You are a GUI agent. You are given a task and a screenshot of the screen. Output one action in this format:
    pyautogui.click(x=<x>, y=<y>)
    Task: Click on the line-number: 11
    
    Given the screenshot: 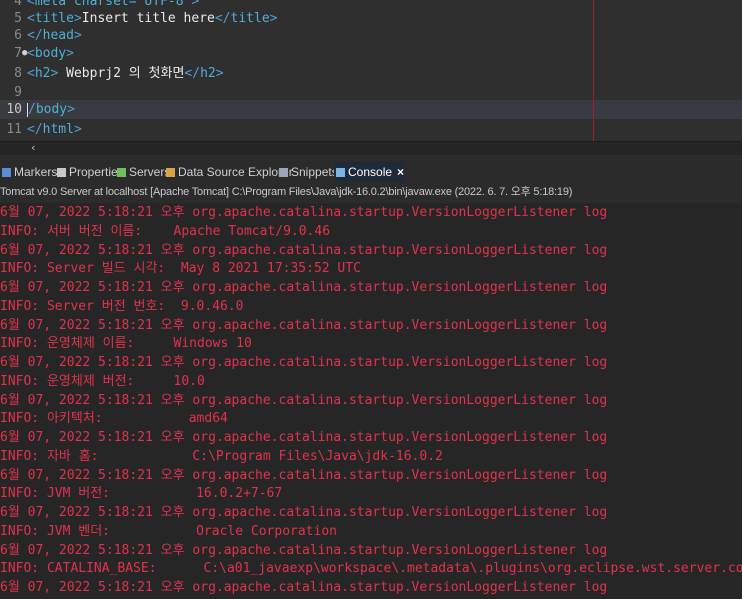 What is the action you would take?
    pyautogui.click(x=14, y=129)
    